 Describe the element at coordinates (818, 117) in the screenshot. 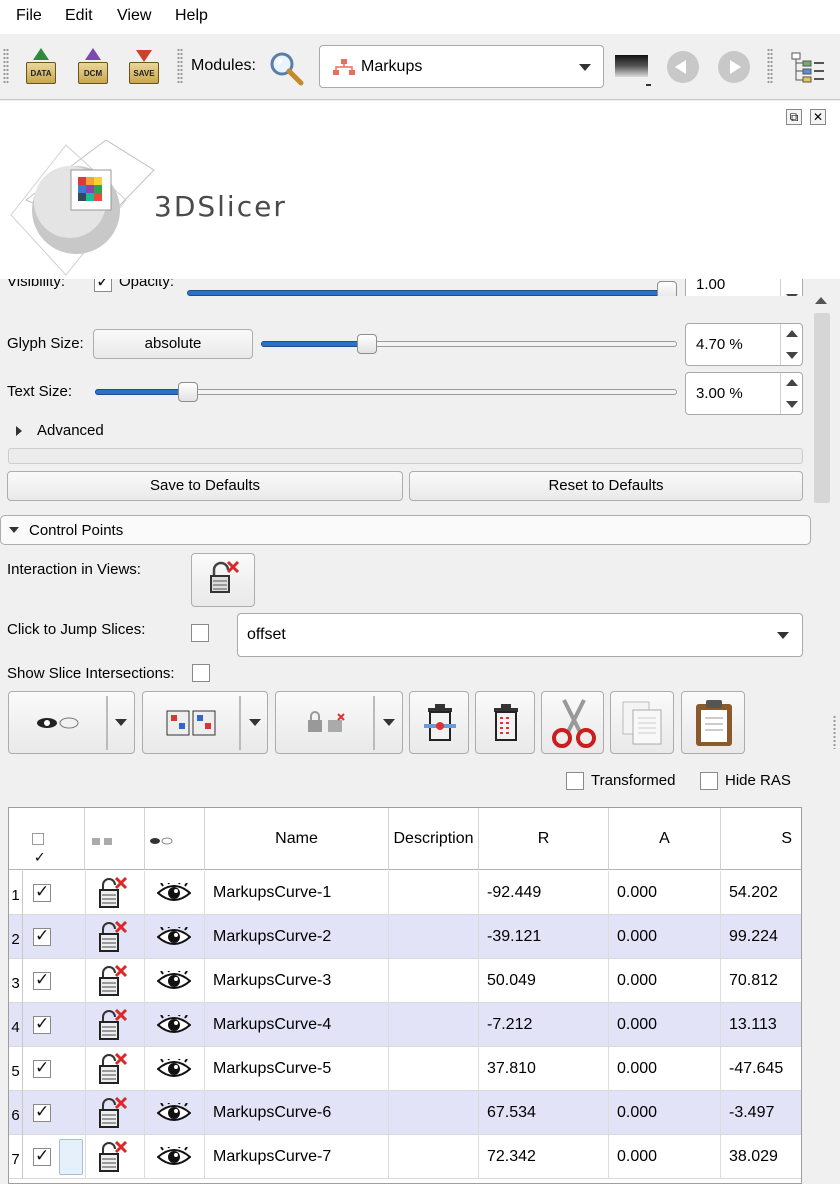

I see `close-panel-button: ✕` at that location.